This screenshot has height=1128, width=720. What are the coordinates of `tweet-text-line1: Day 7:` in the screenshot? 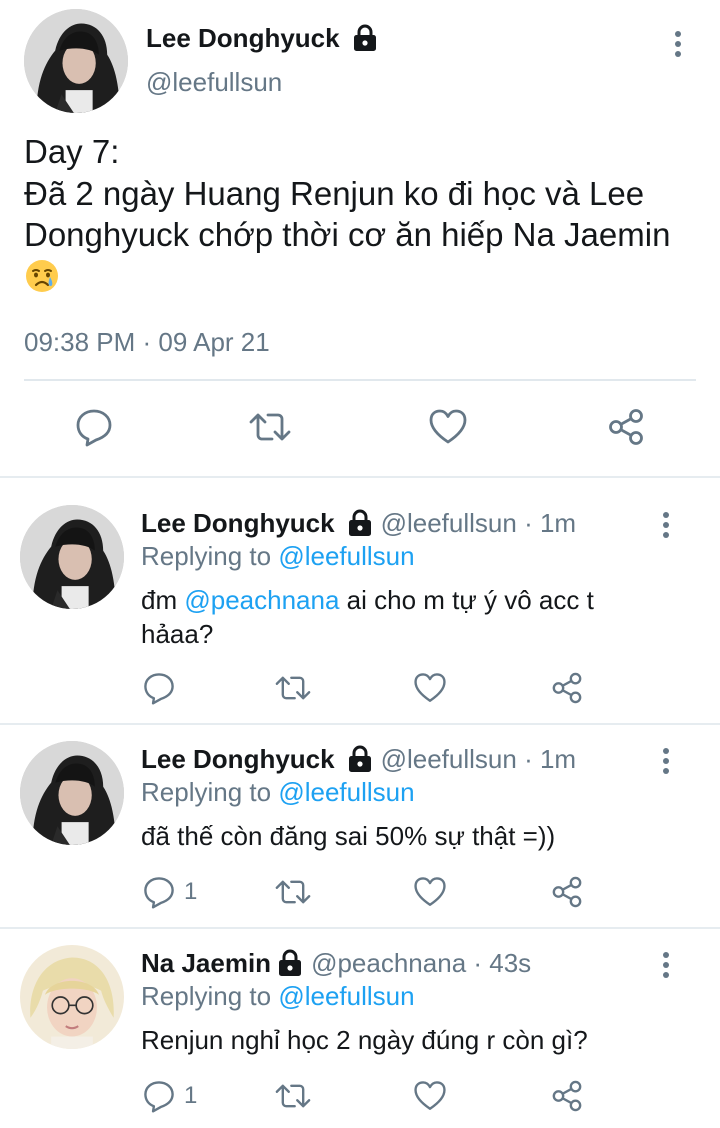 It's located at (72, 151).